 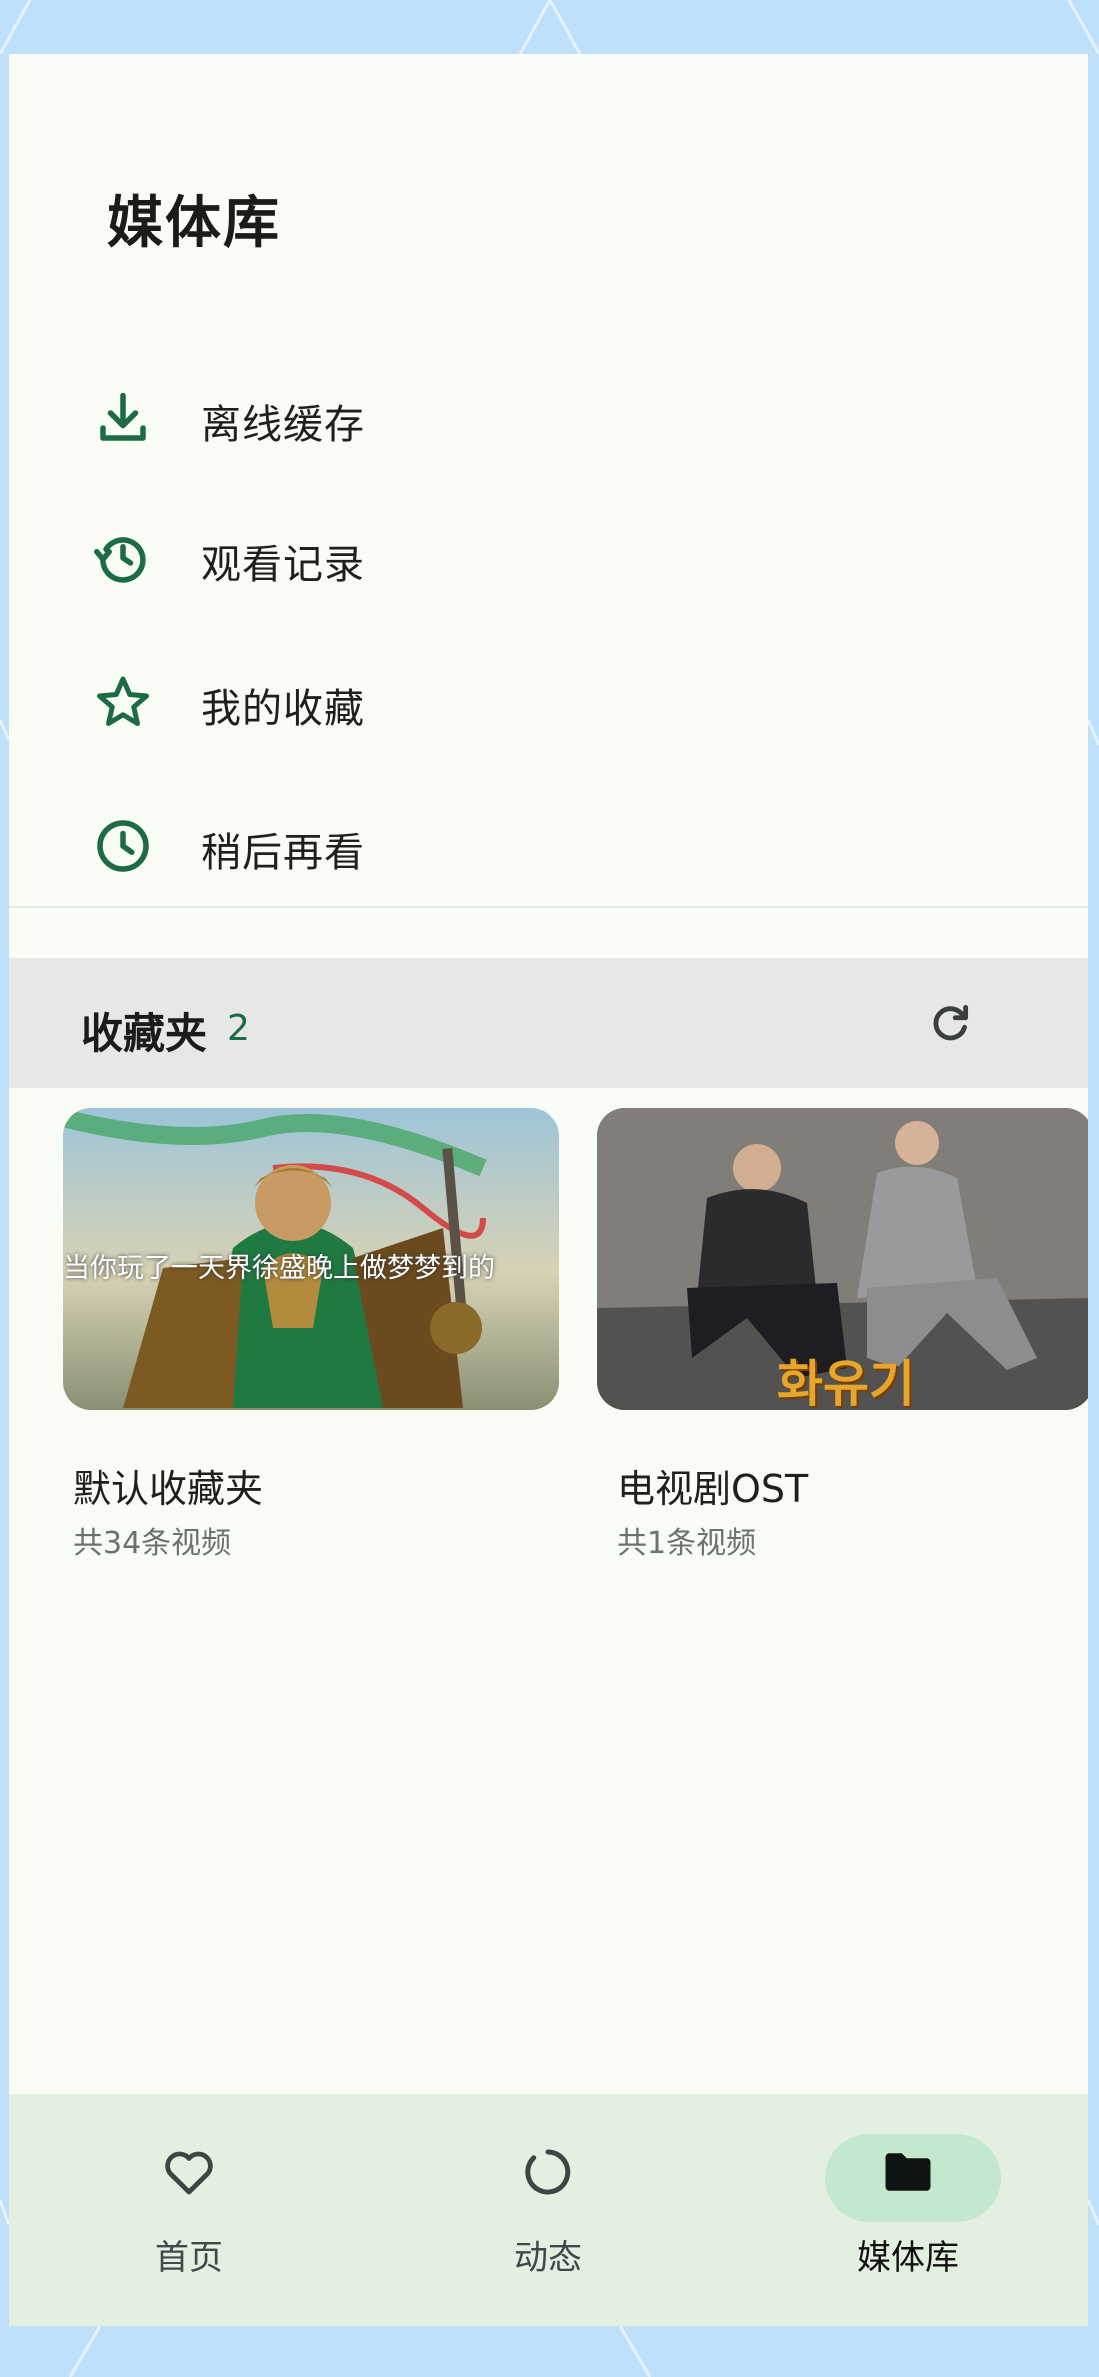 I want to click on folder-video-count: 共34条视频, so click(x=152, y=1543).